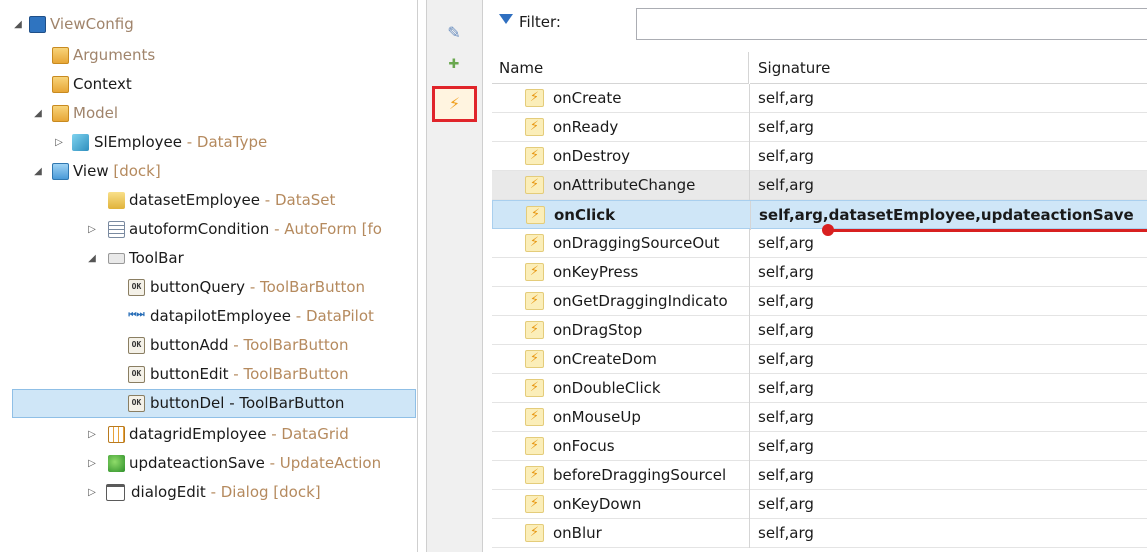  Describe the element at coordinates (214, 403) in the screenshot. I see `tree-node-buttondel: OK buttonDel - ToolBarButton` at that location.